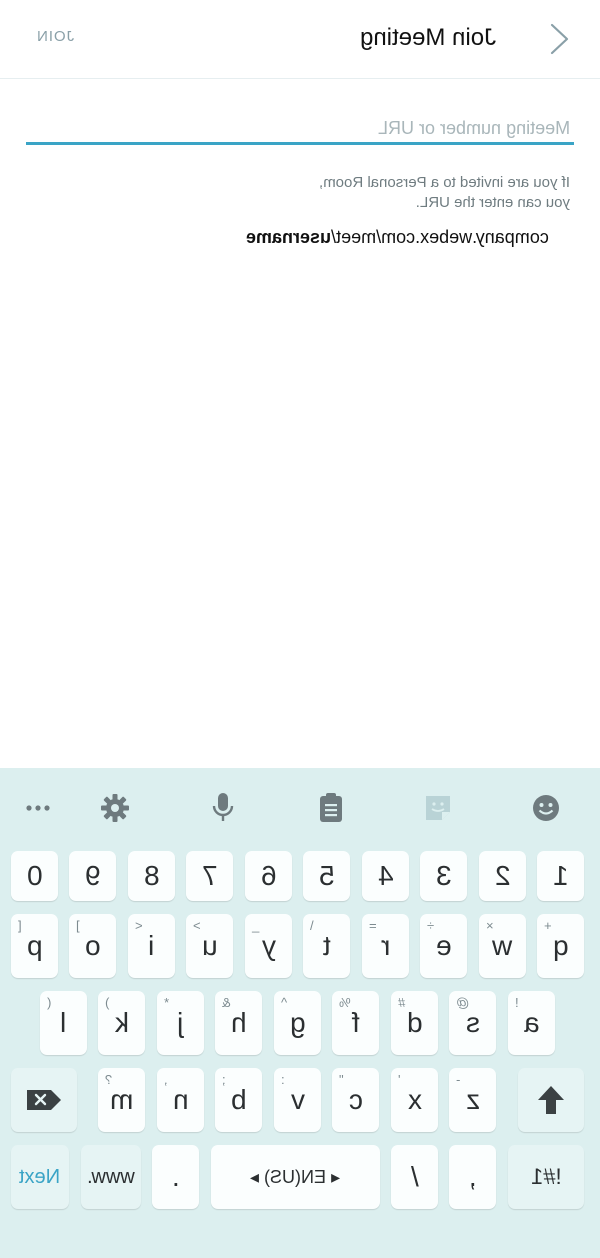  Describe the element at coordinates (326, 946) in the screenshot. I see `key-t: \ t` at that location.